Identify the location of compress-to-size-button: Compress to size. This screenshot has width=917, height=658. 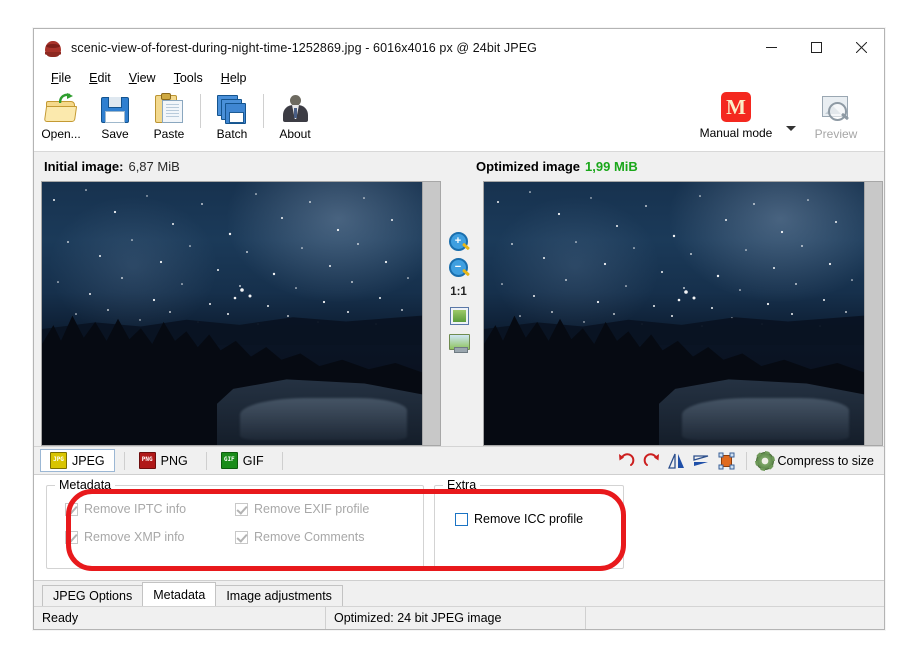
(825, 461).